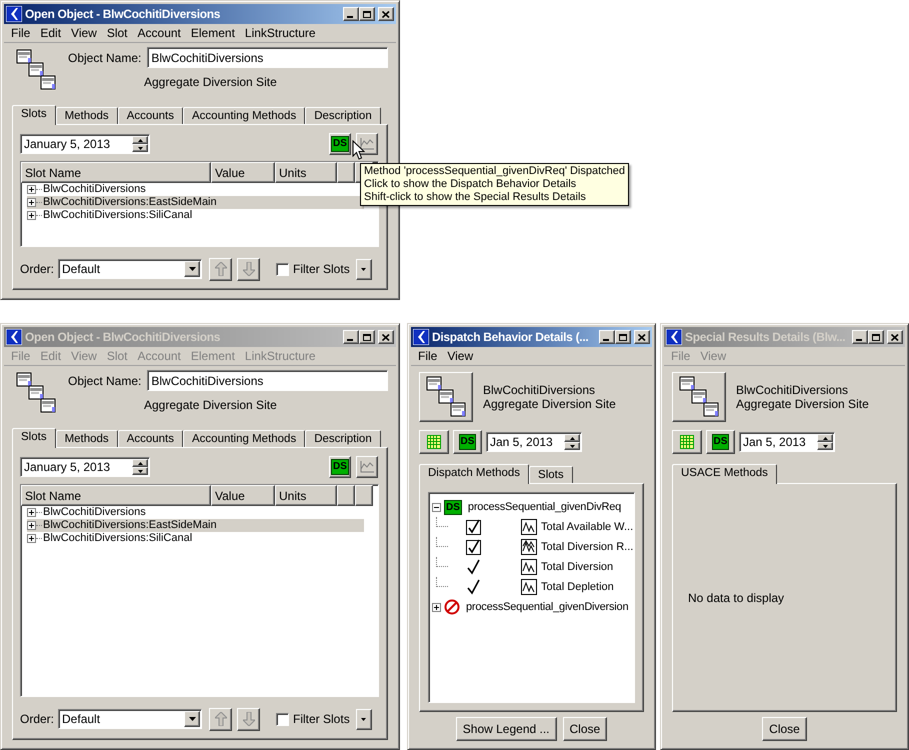  Describe the element at coordinates (577, 567) in the screenshot. I see `slot-name: Total Diversion` at that location.